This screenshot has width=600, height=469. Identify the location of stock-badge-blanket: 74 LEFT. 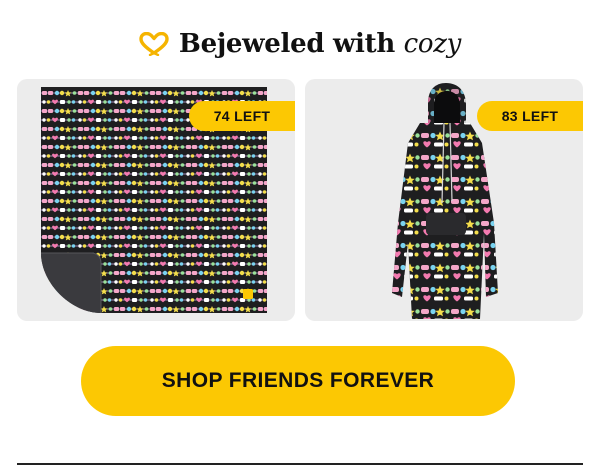
(242, 116).